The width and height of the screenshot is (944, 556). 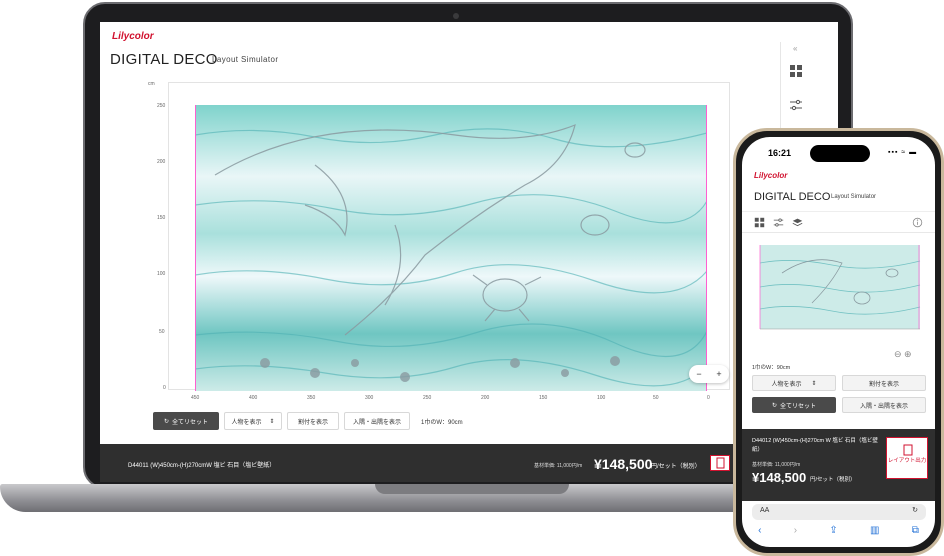 What do you see at coordinates (915, 533) in the screenshot?
I see `tabs-icon: ⧉` at bounding box center [915, 533].